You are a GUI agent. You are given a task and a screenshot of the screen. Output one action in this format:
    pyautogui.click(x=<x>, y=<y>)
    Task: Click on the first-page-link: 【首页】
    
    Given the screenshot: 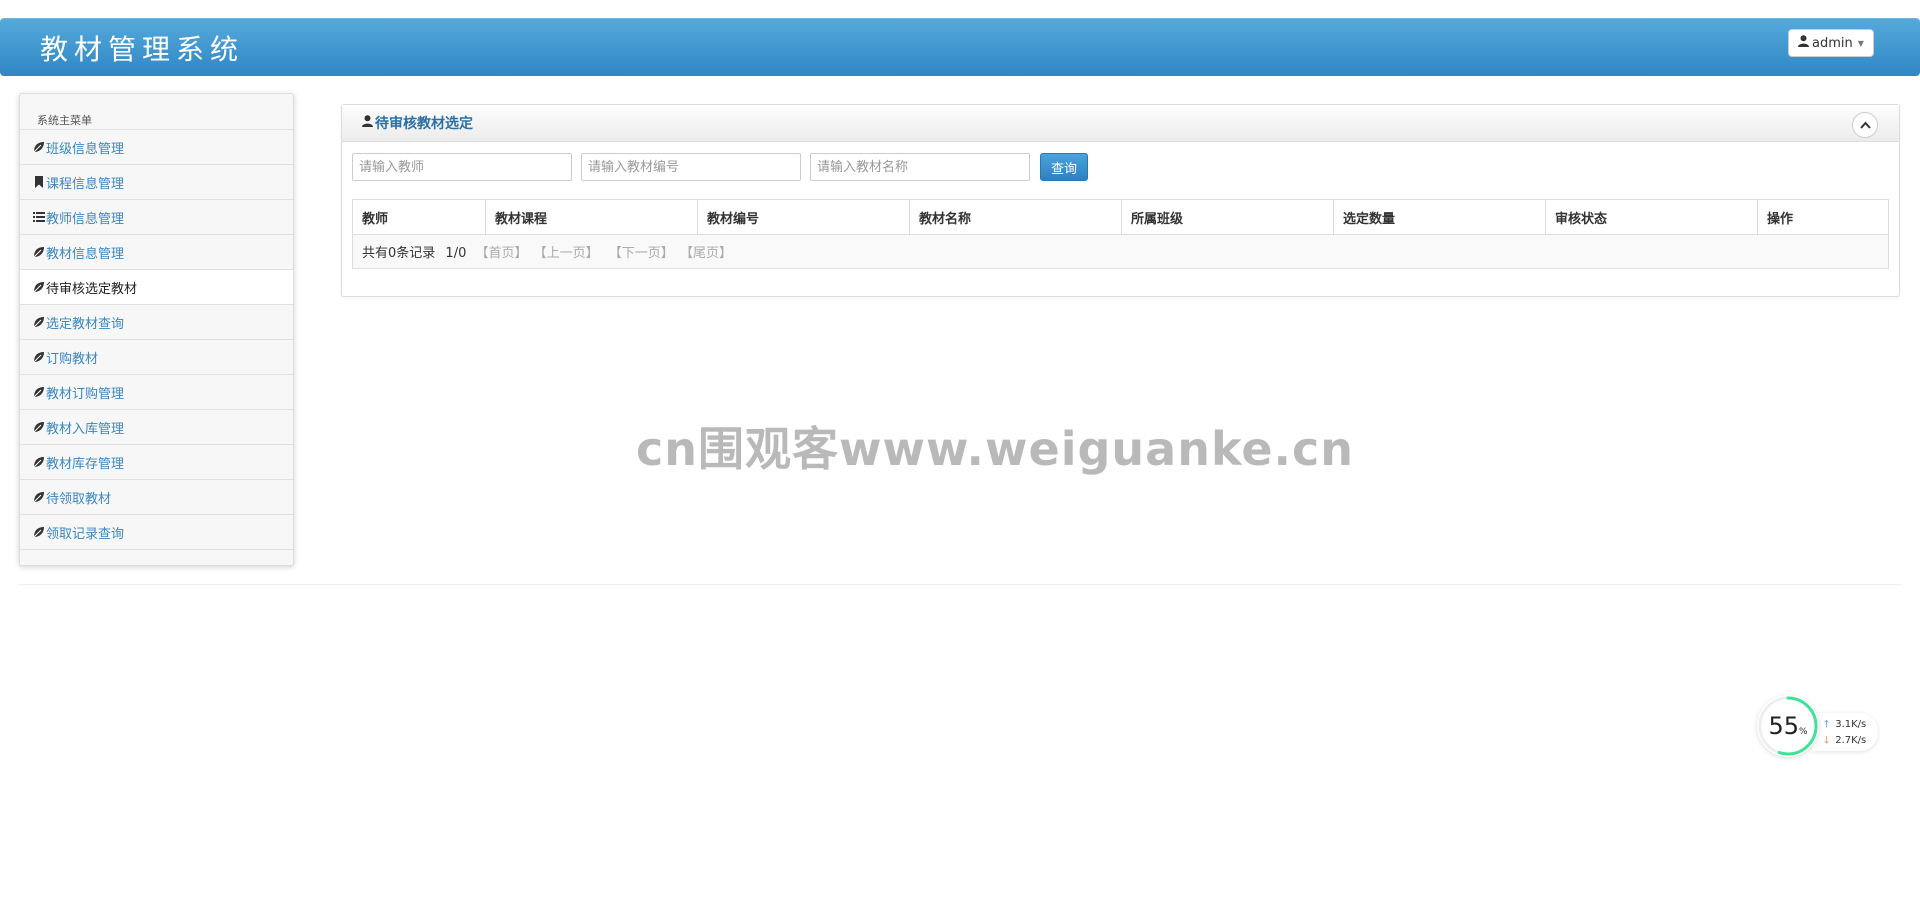 What is the action you would take?
    pyautogui.click(x=501, y=253)
    